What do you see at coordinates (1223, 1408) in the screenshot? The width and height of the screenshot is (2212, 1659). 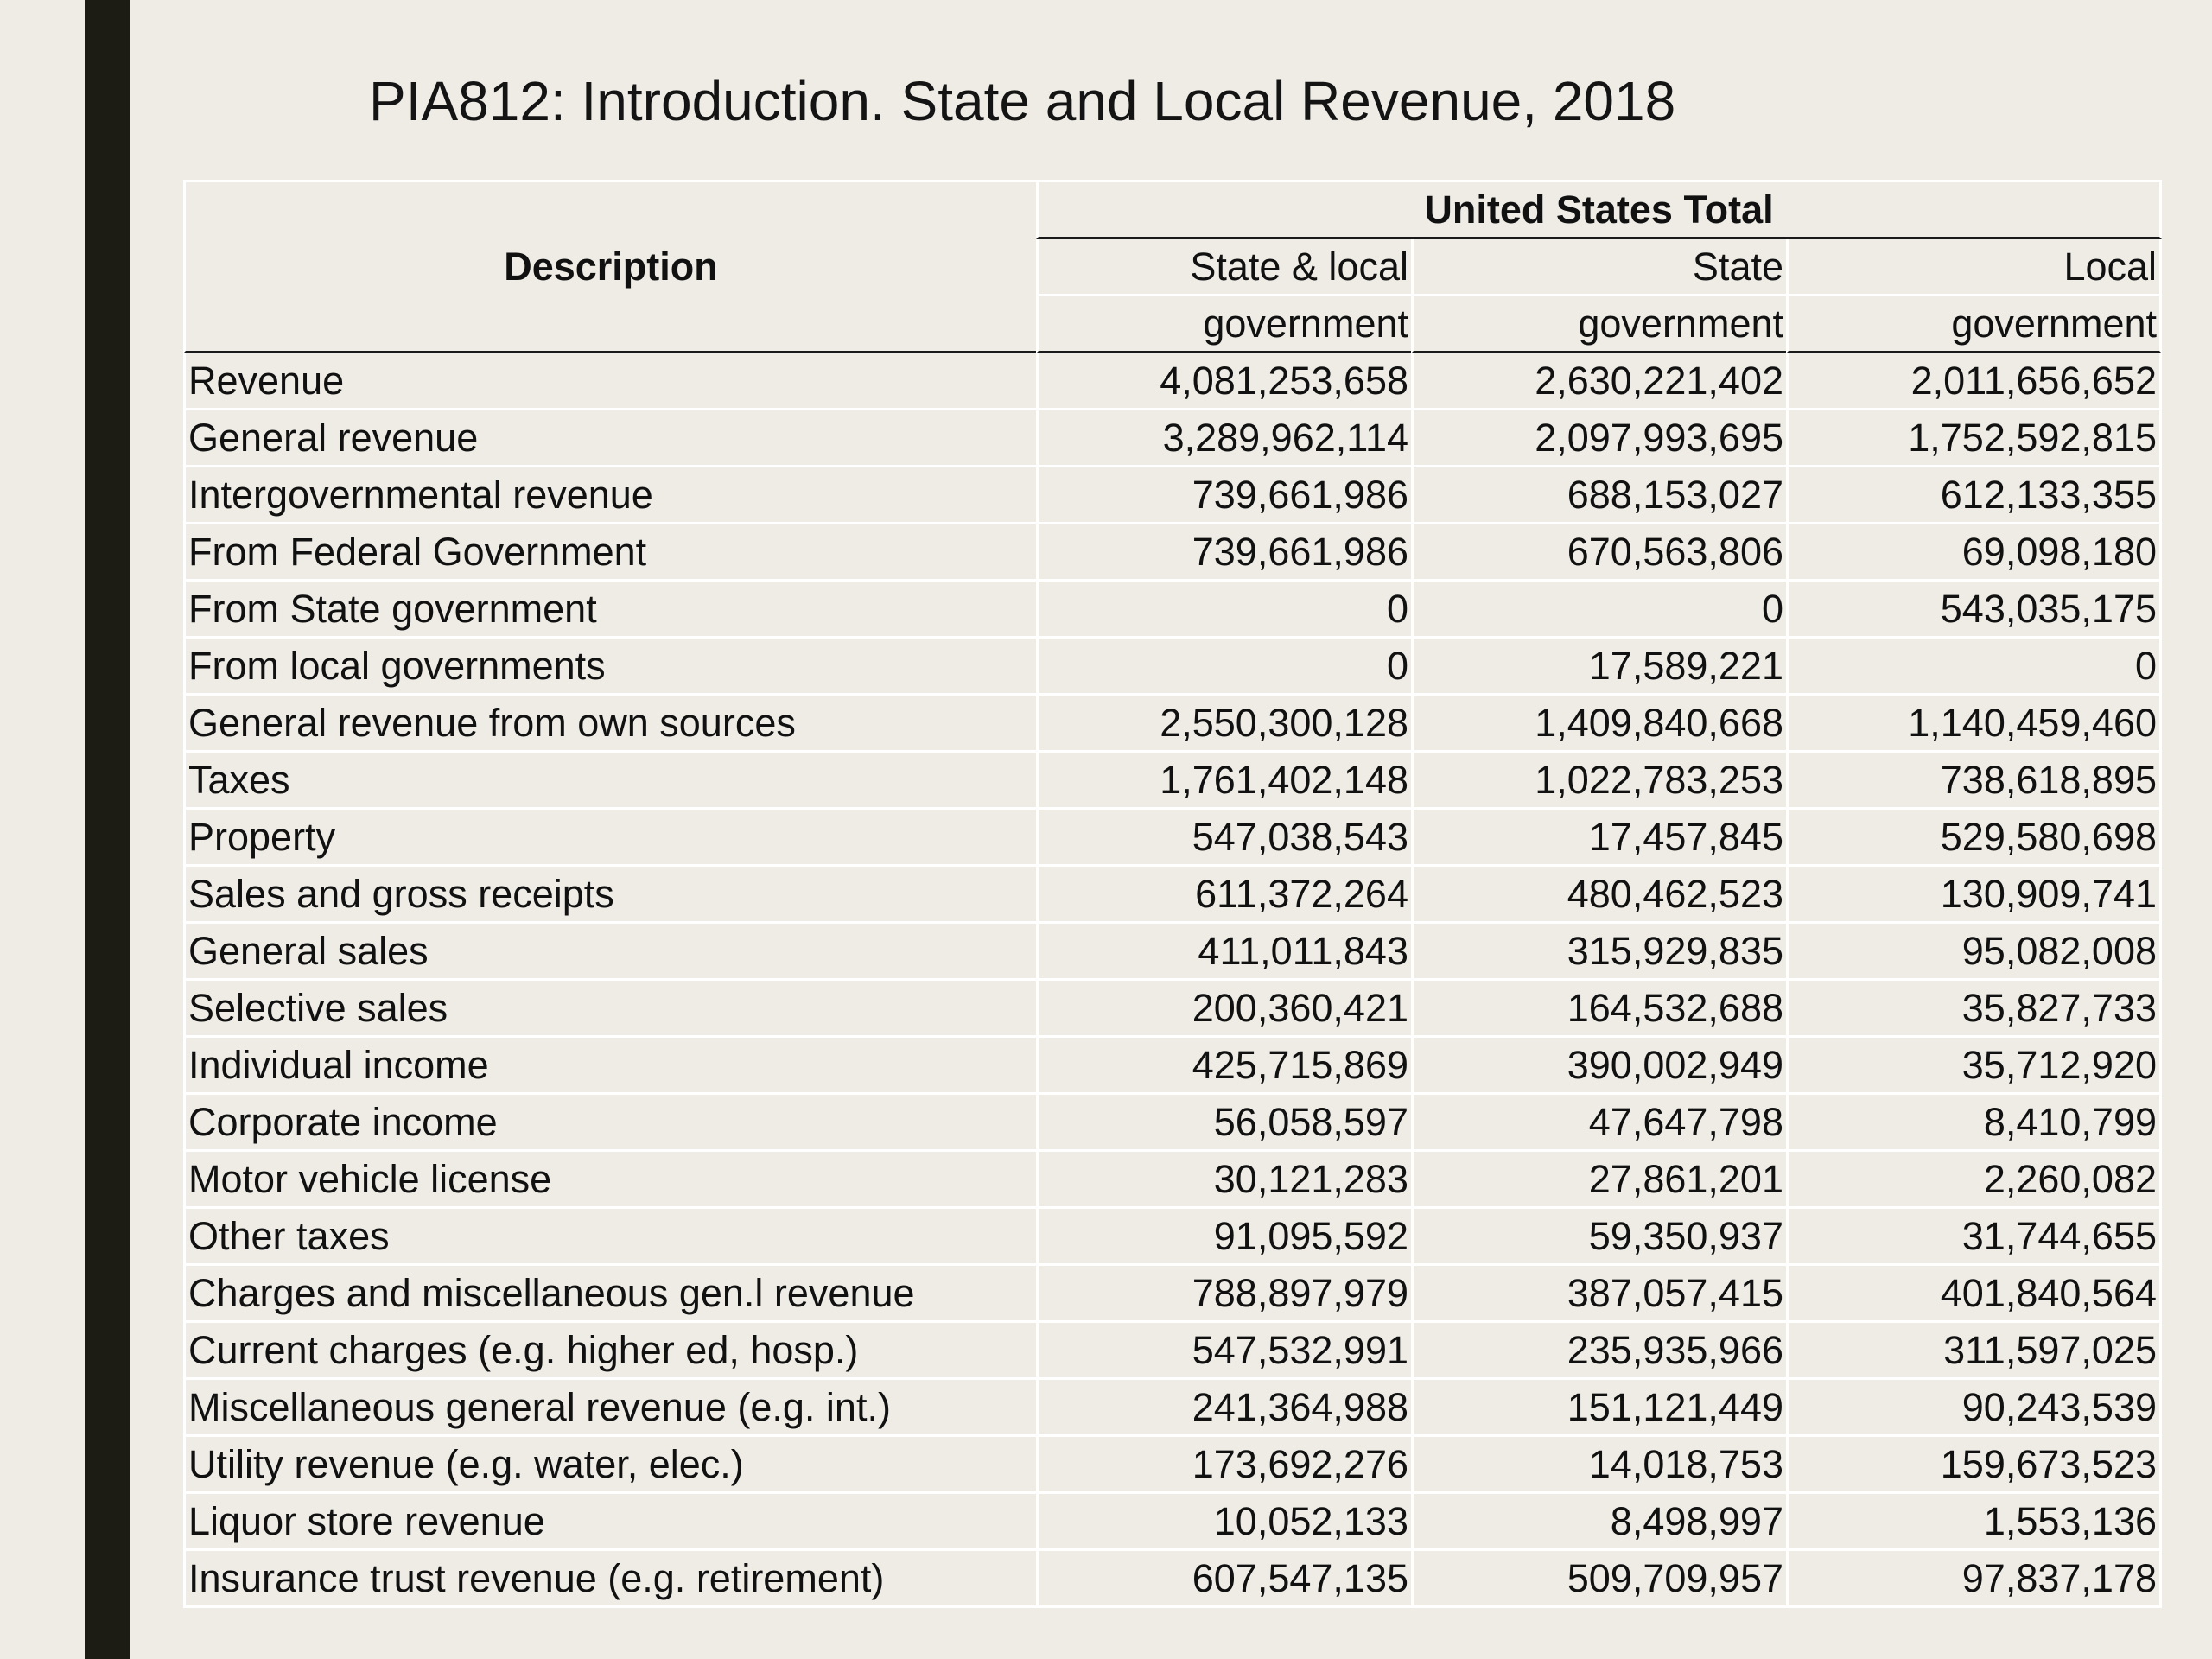 I see `value-state-local: 241,364,988` at bounding box center [1223, 1408].